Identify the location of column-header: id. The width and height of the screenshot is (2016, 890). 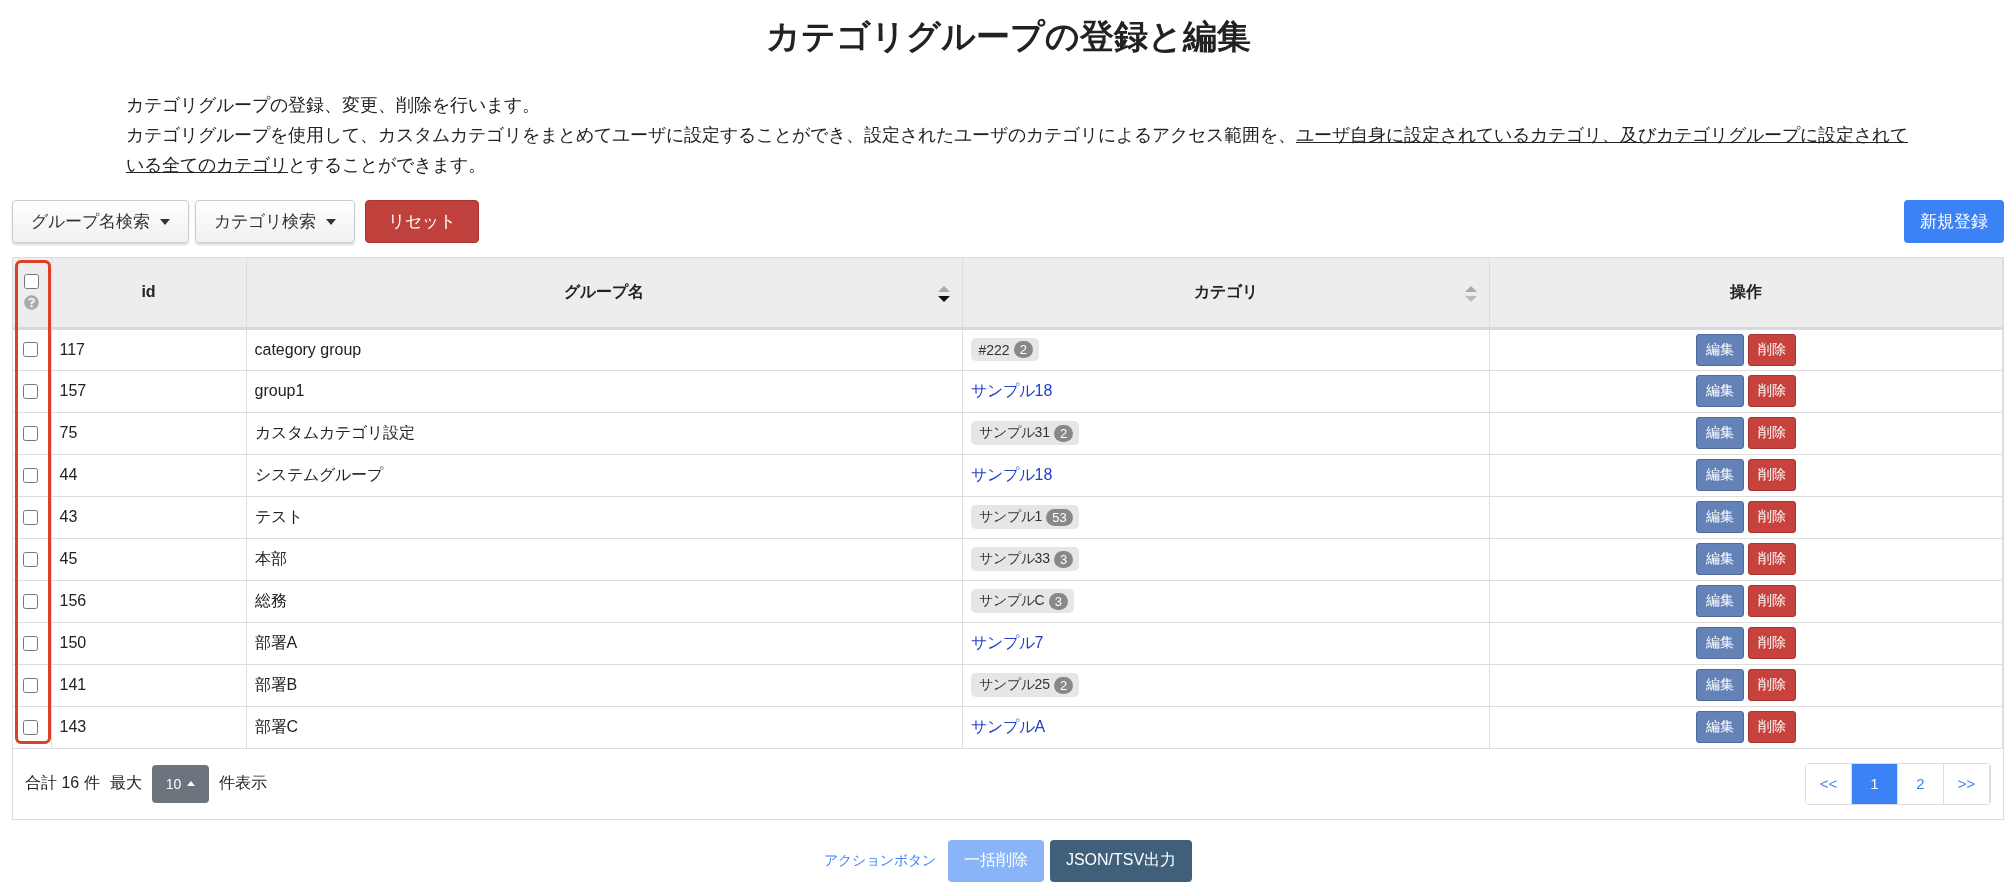
(148, 292).